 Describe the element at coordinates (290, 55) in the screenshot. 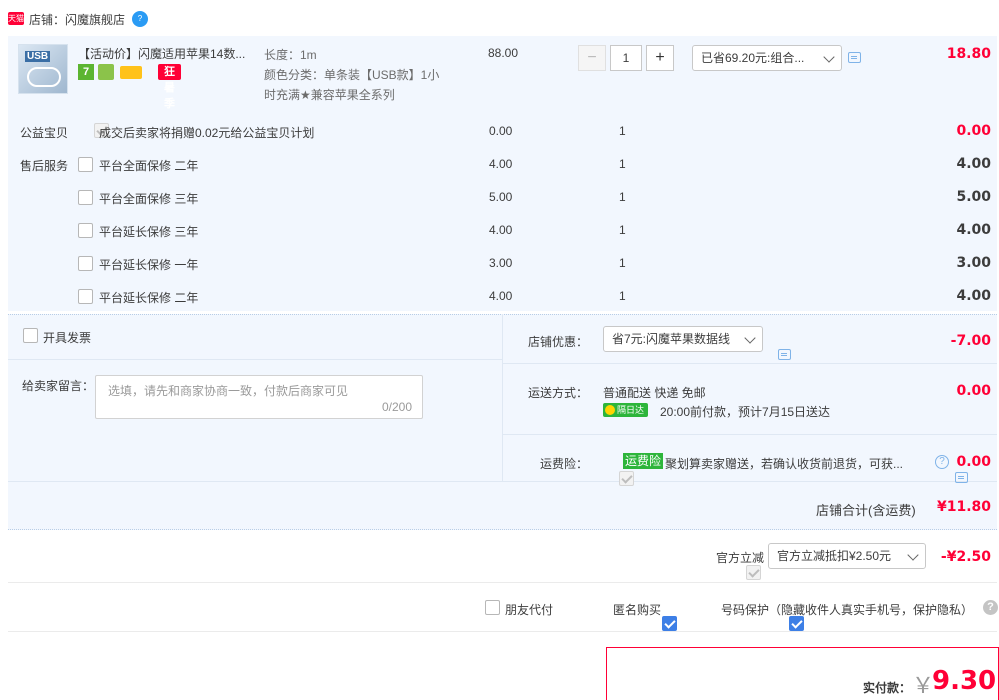

I see `spec-length: 长度：1m` at that location.